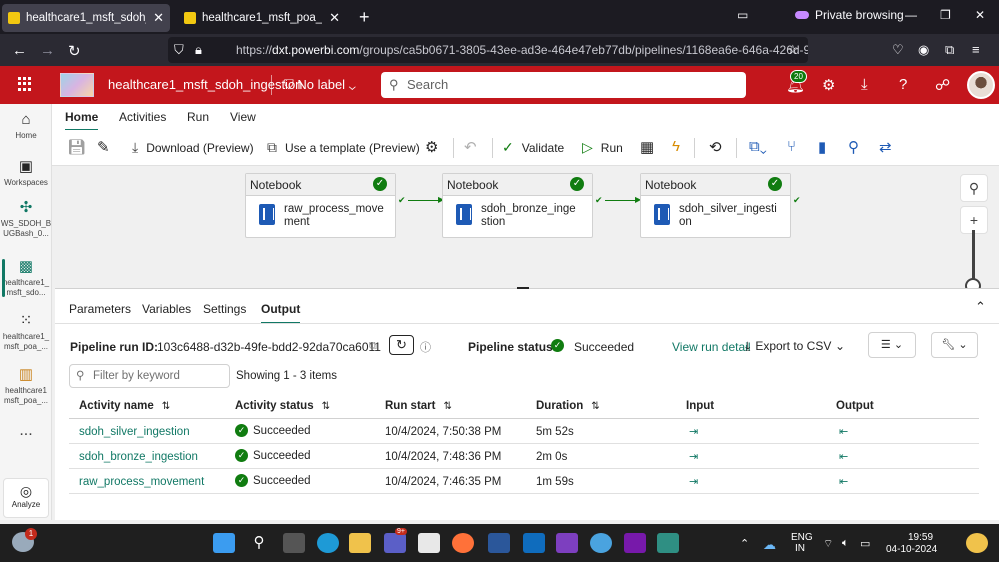 The width and height of the screenshot is (999, 562). What do you see at coordinates (141, 482) in the screenshot?
I see `activity-name-link: raw_process_movement` at bounding box center [141, 482].